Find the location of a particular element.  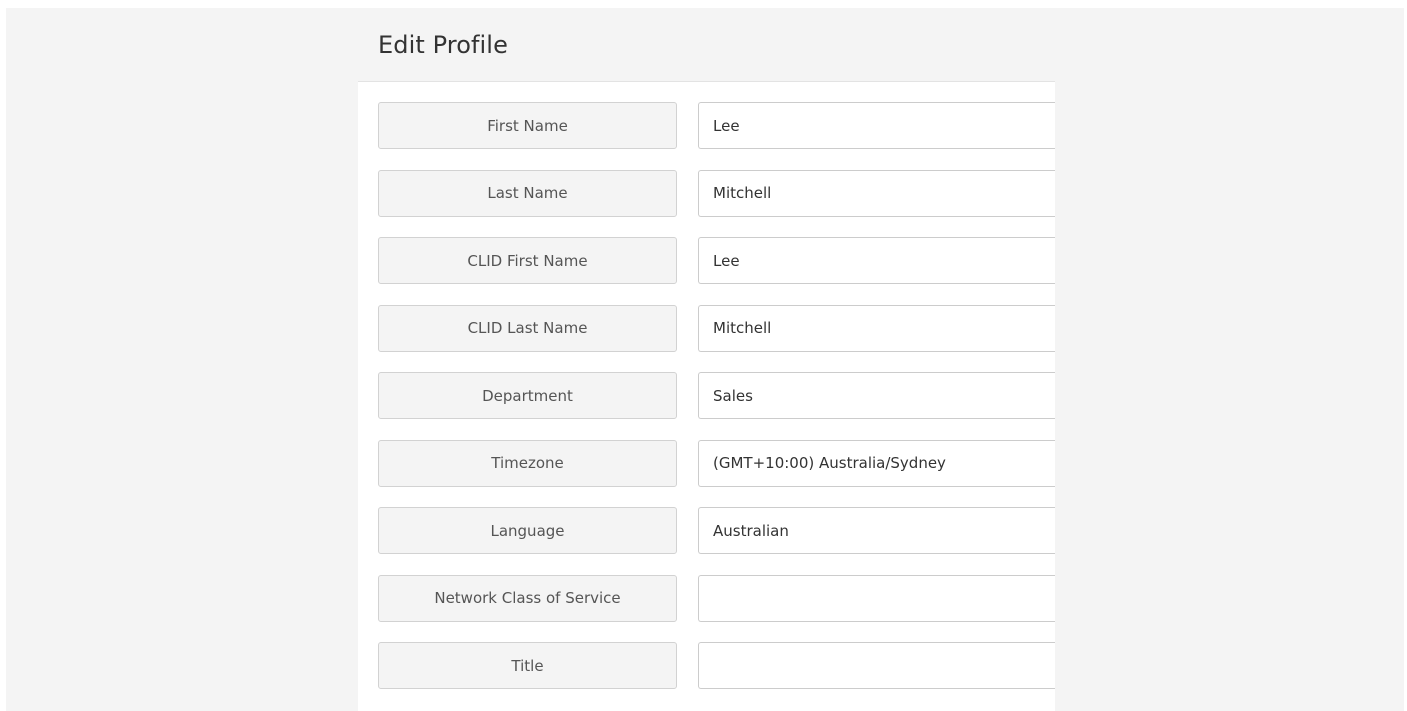

form-row-language: Language is located at coordinates (706, 530).